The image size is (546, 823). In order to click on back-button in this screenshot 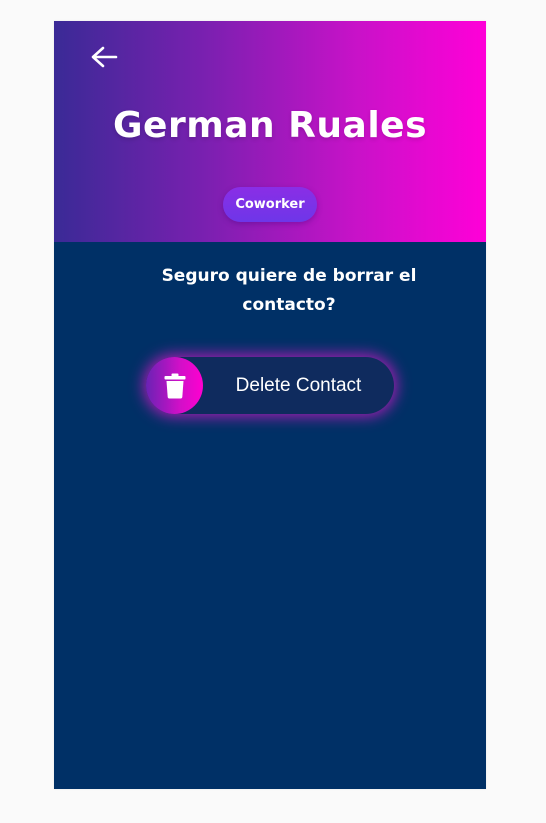, I will do `click(104, 57)`.